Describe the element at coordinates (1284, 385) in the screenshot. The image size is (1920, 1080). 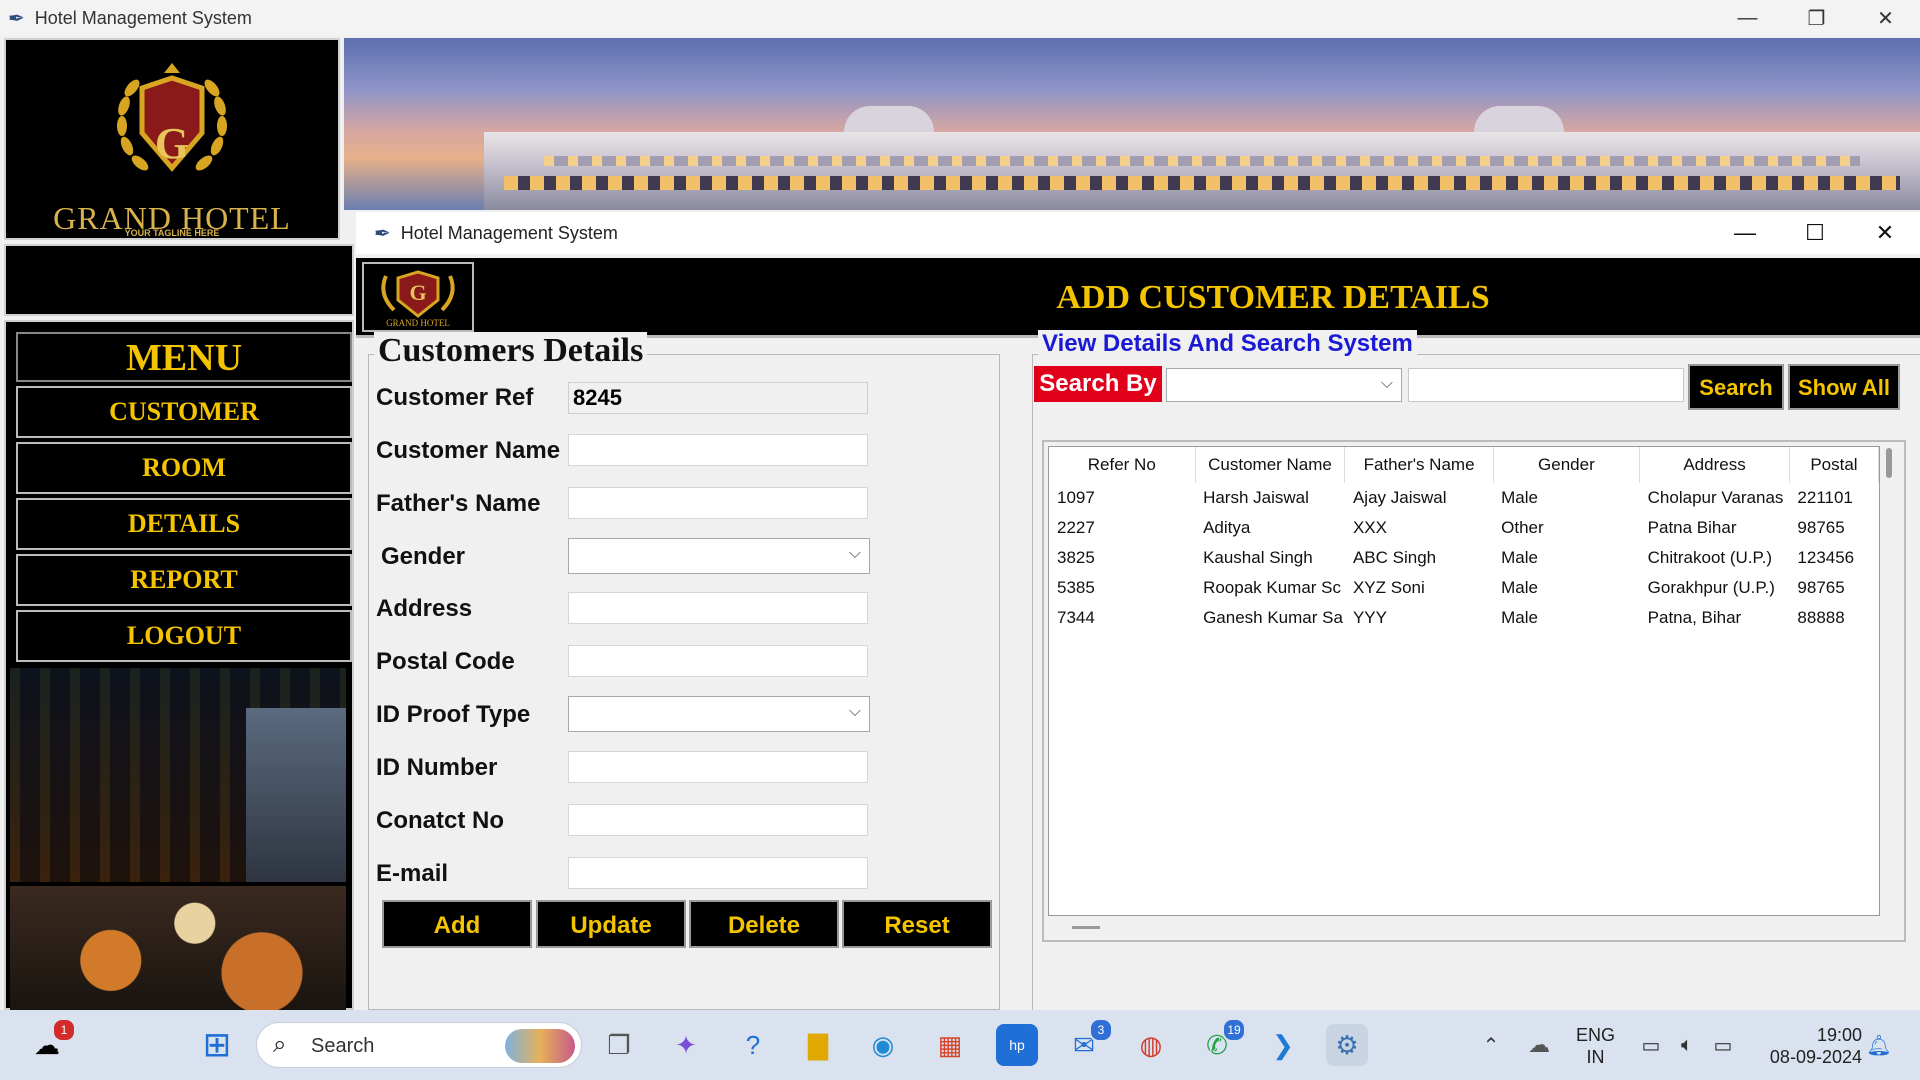
I see `search-by-select: ⌵` at that location.